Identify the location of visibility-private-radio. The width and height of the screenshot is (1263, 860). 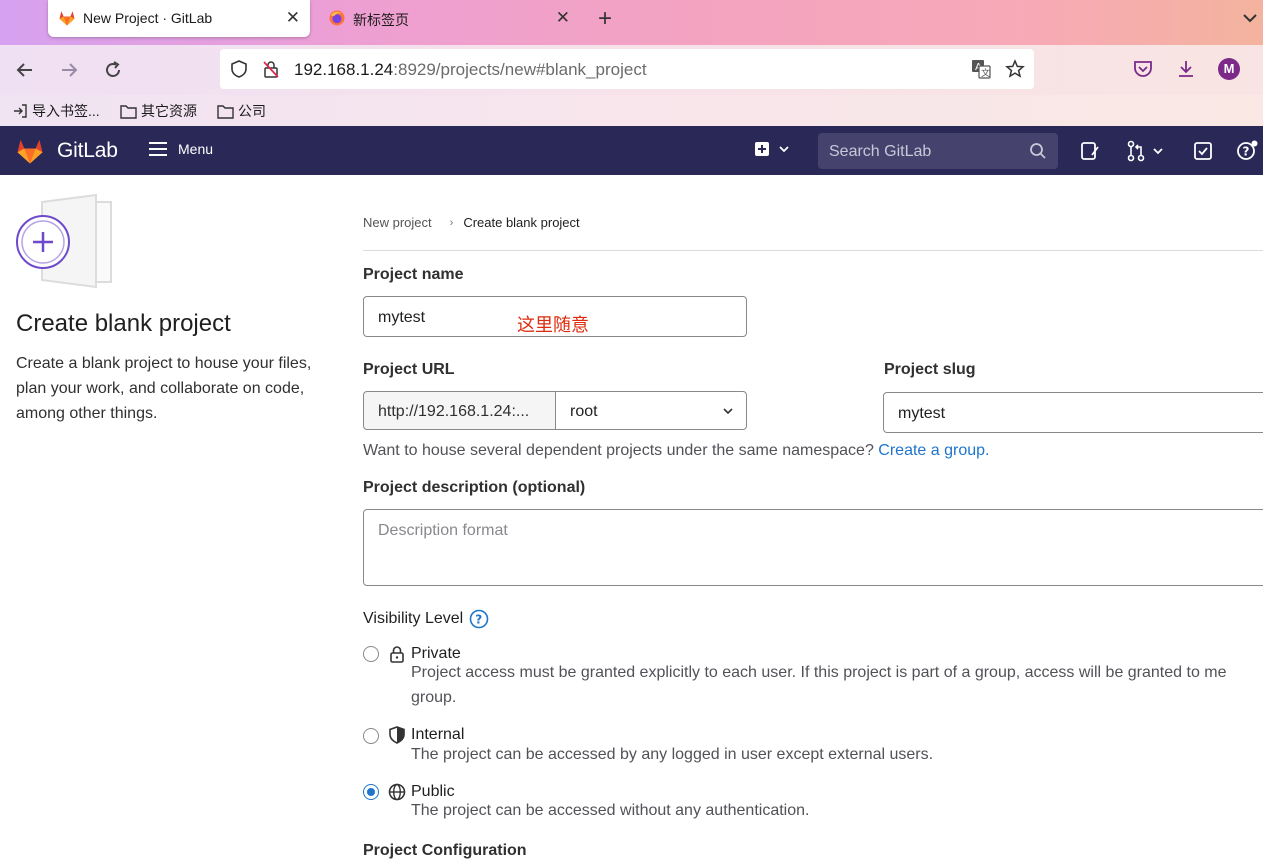
(371, 654).